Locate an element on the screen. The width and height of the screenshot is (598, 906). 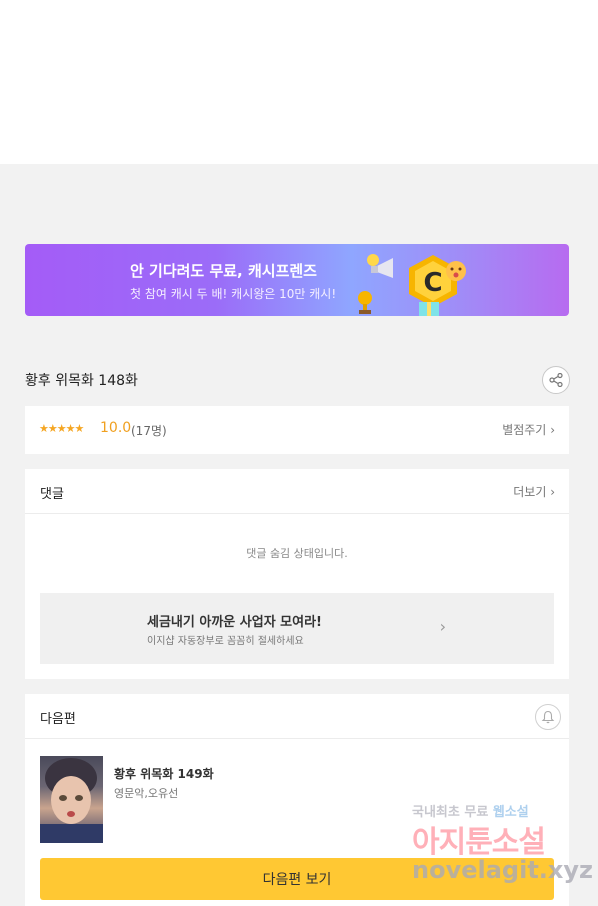
rating-stars: ★★★★★ is located at coordinates (61, 428).